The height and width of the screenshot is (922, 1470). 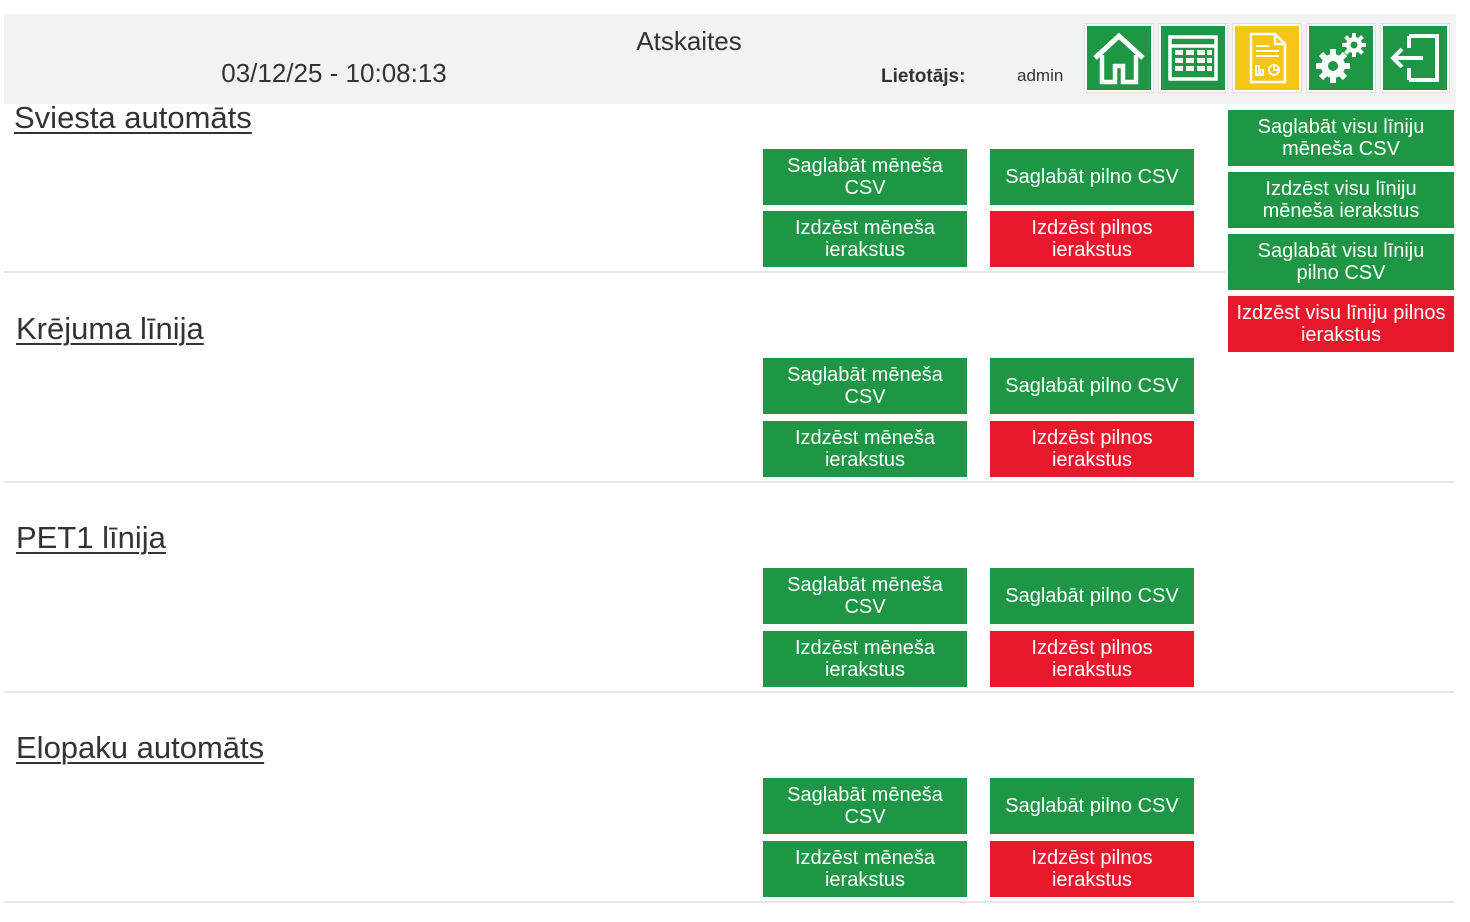 I want to click on user-value: admin, so click(x=1040, y=75).